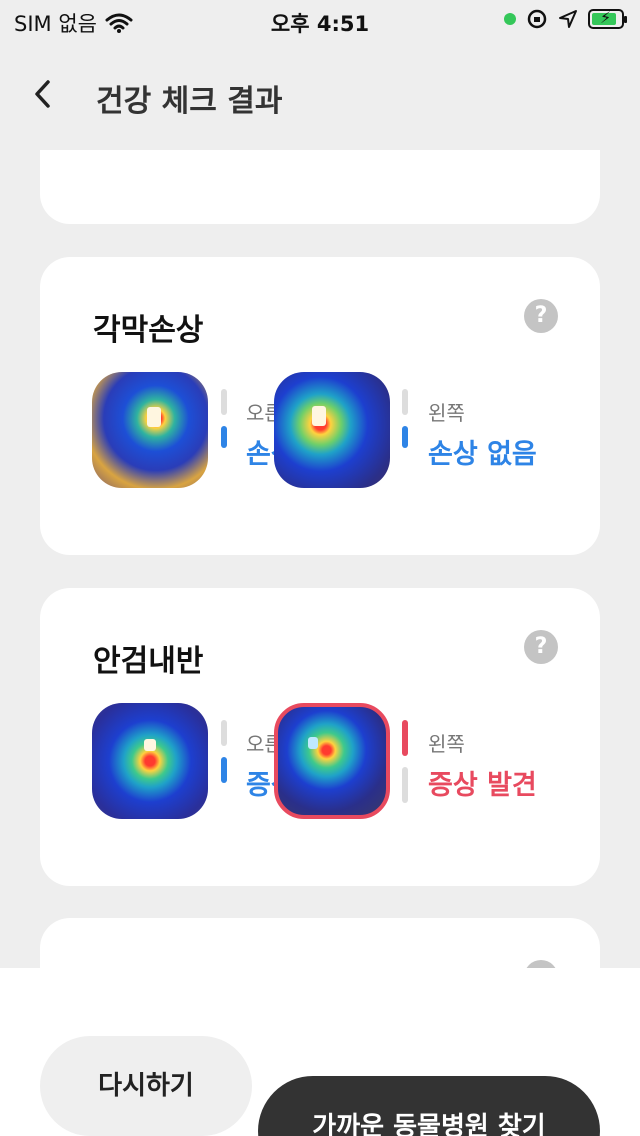 The image size is (640, 1136). What do you see at coordinates (148, 330) in the screenshot?
I see `card-title: 각막손상` at bounding box center [148, 330].